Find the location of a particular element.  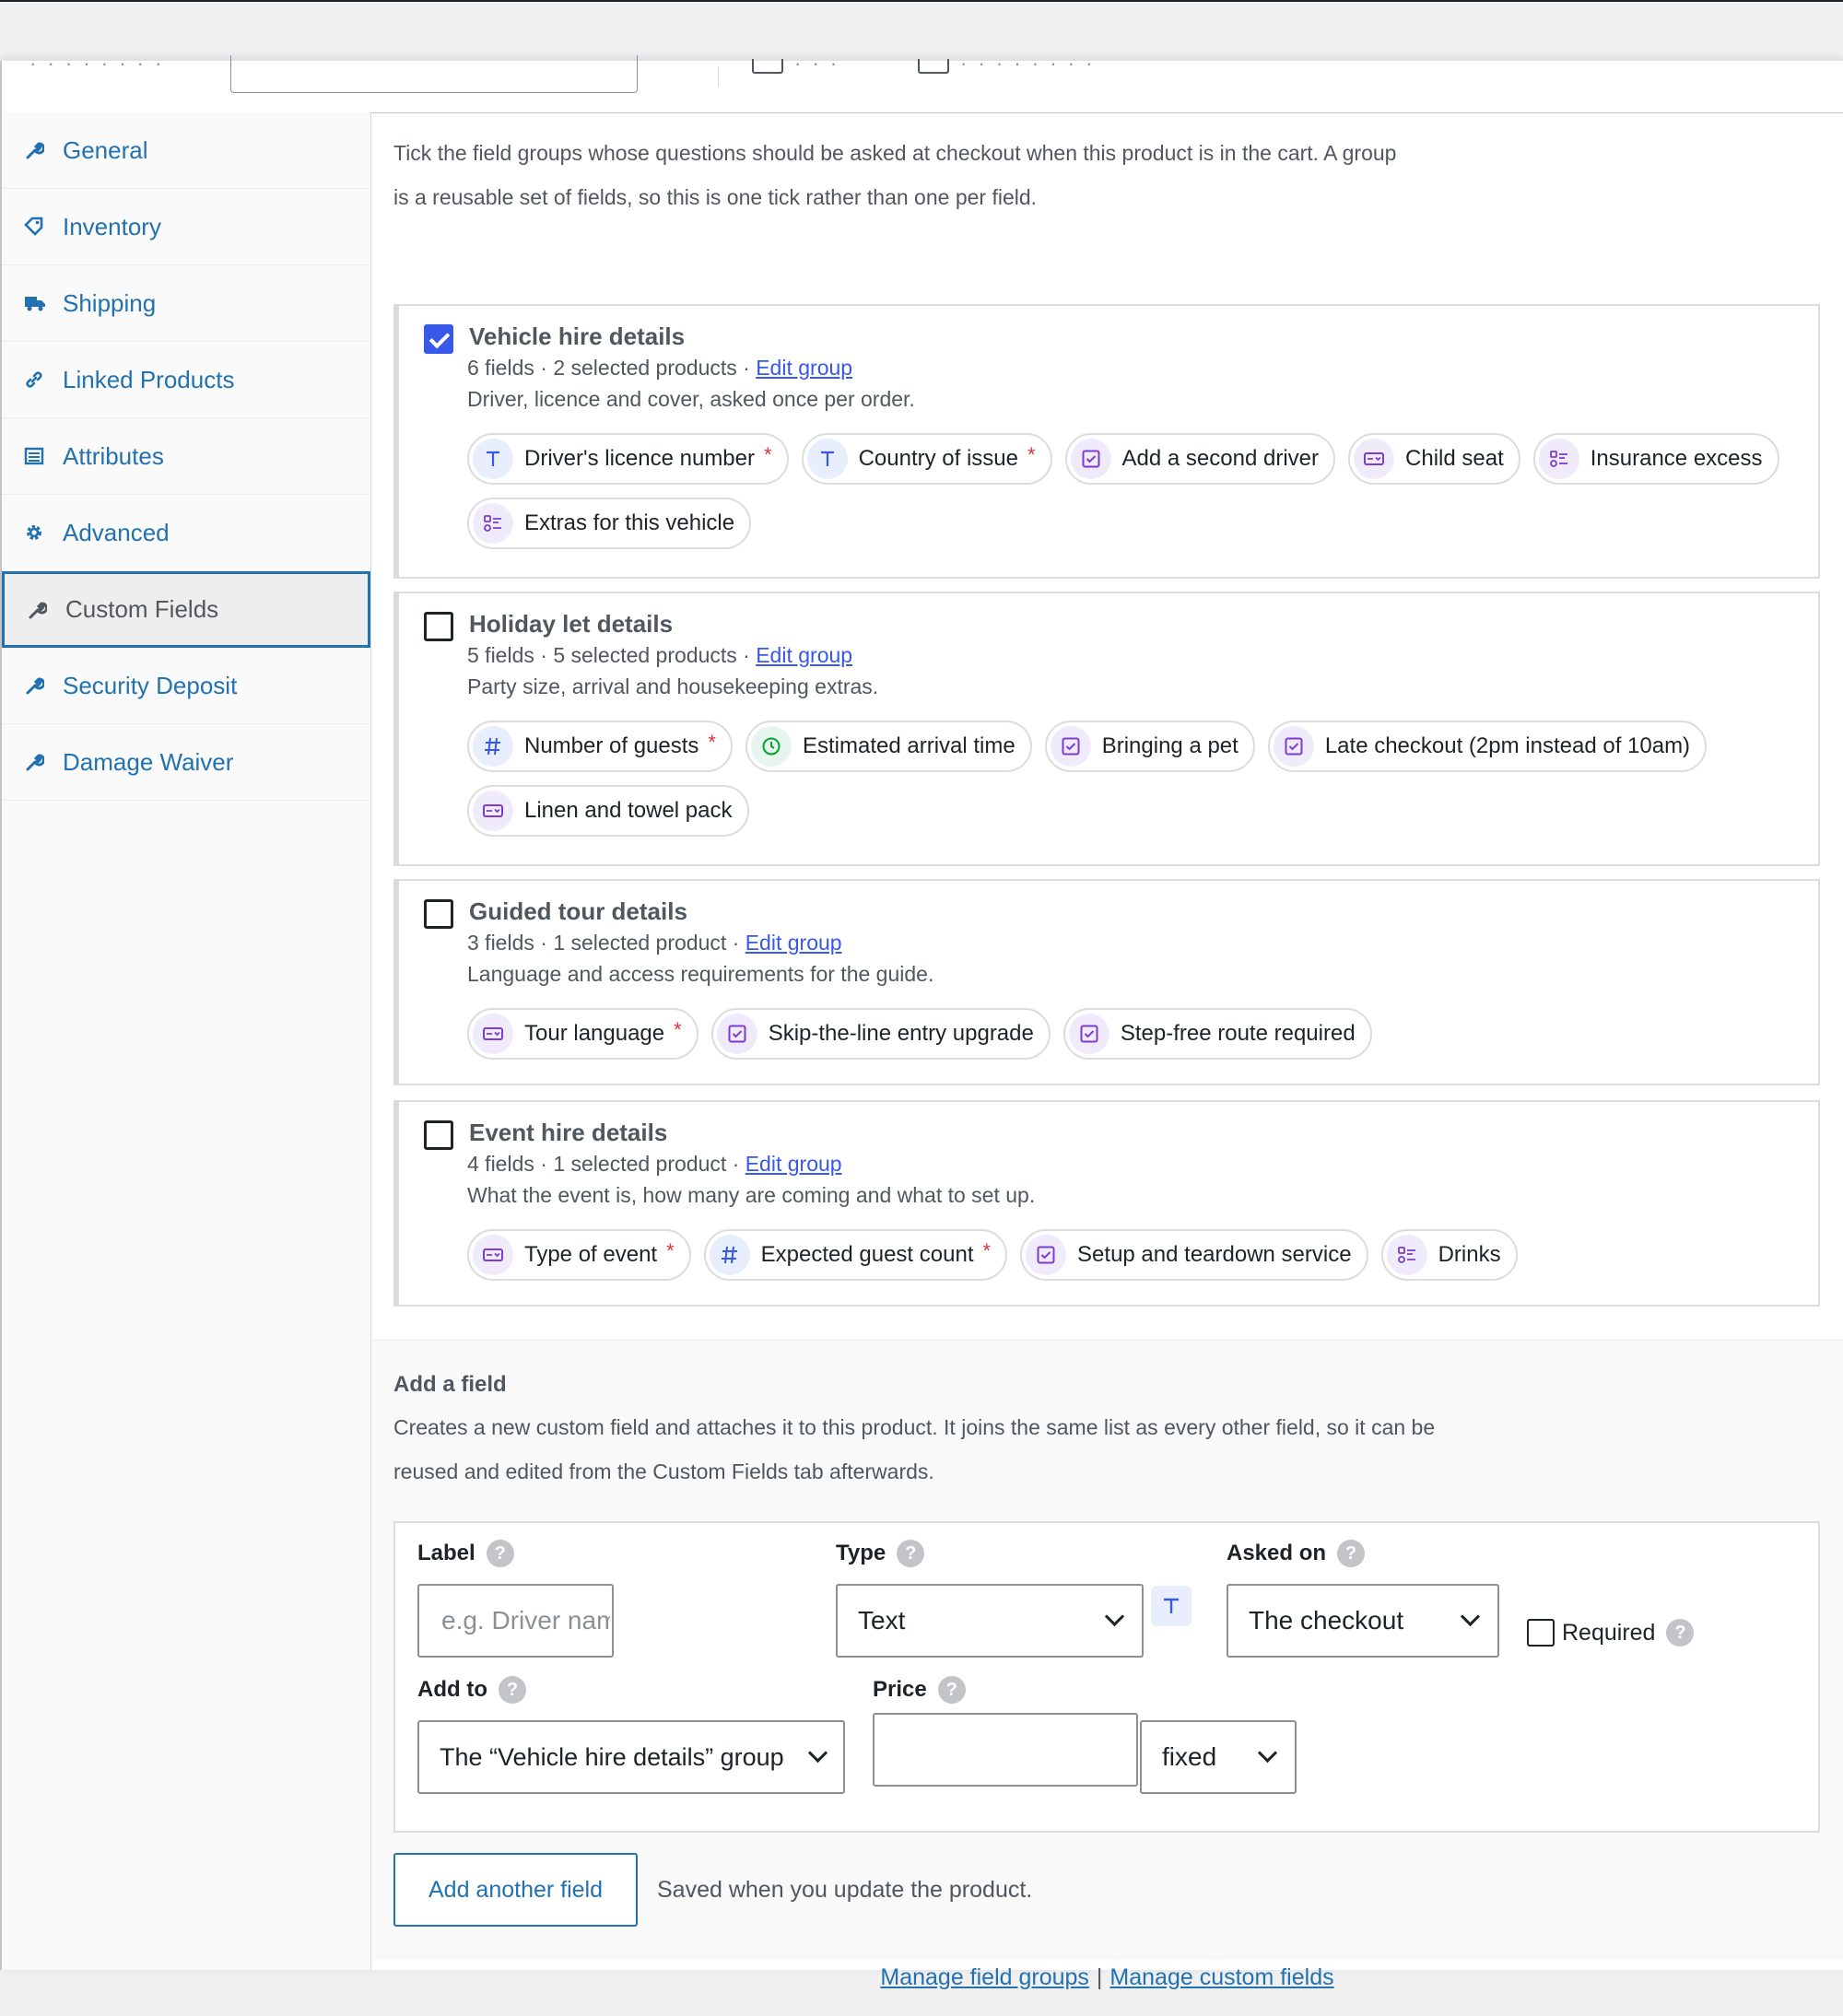

tab-label: Advanced is located at coordinates (116, 532).